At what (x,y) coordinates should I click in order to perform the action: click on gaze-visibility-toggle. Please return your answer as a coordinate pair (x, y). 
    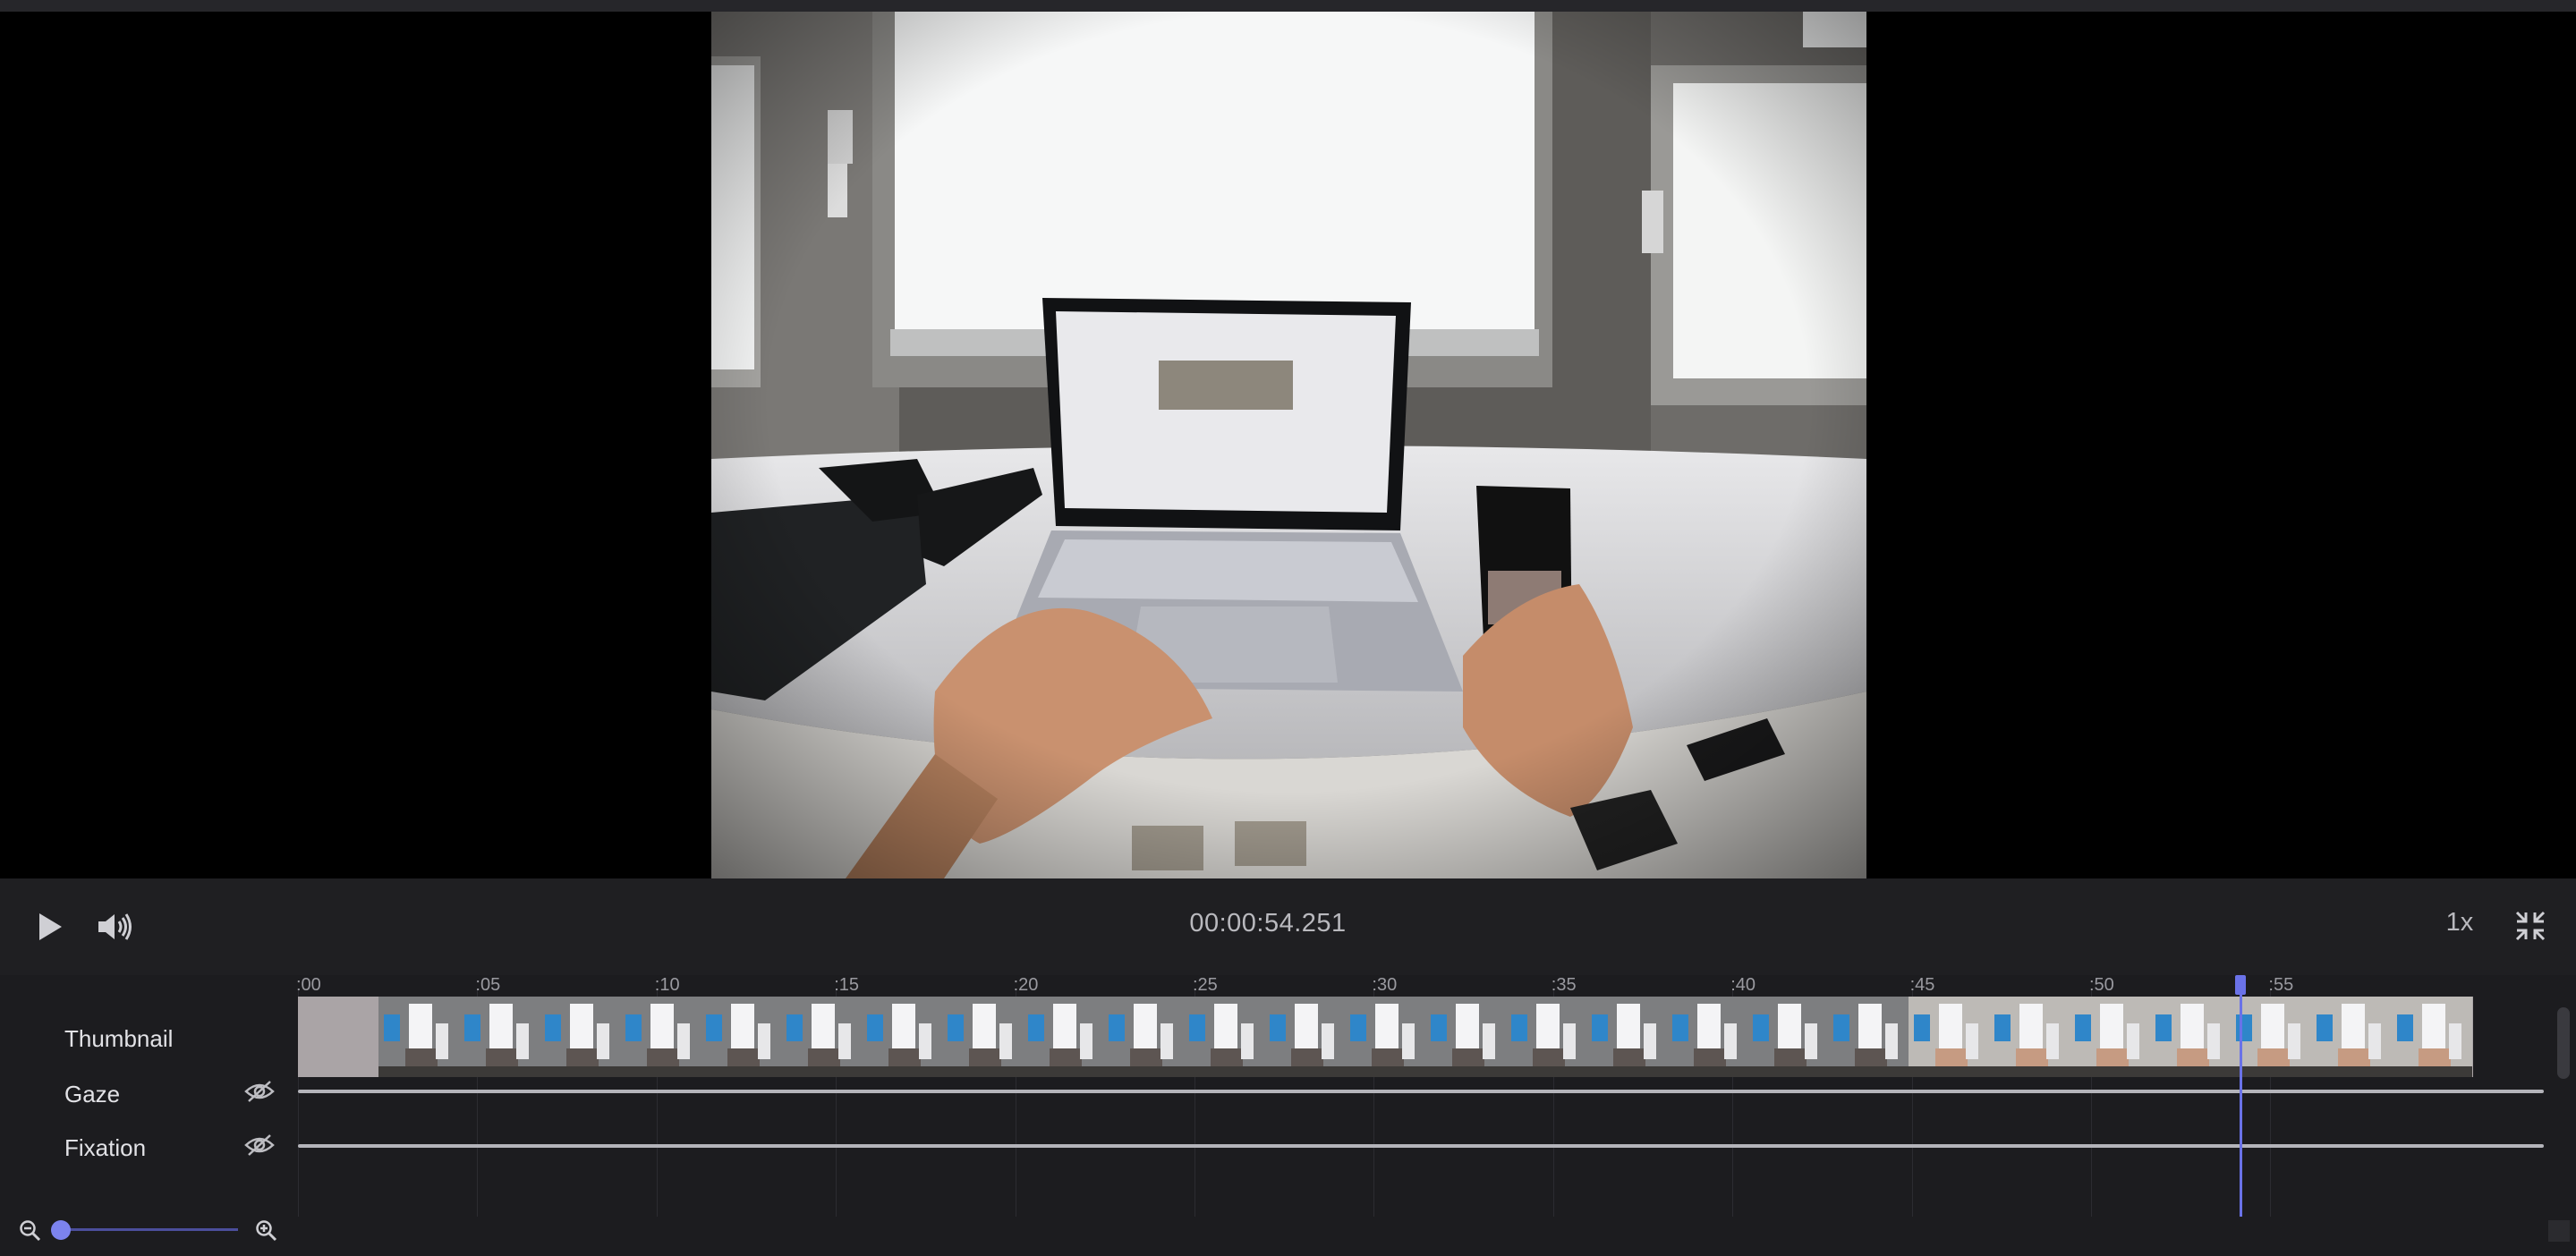
    Looking at the image, I should click on (259, 1091).